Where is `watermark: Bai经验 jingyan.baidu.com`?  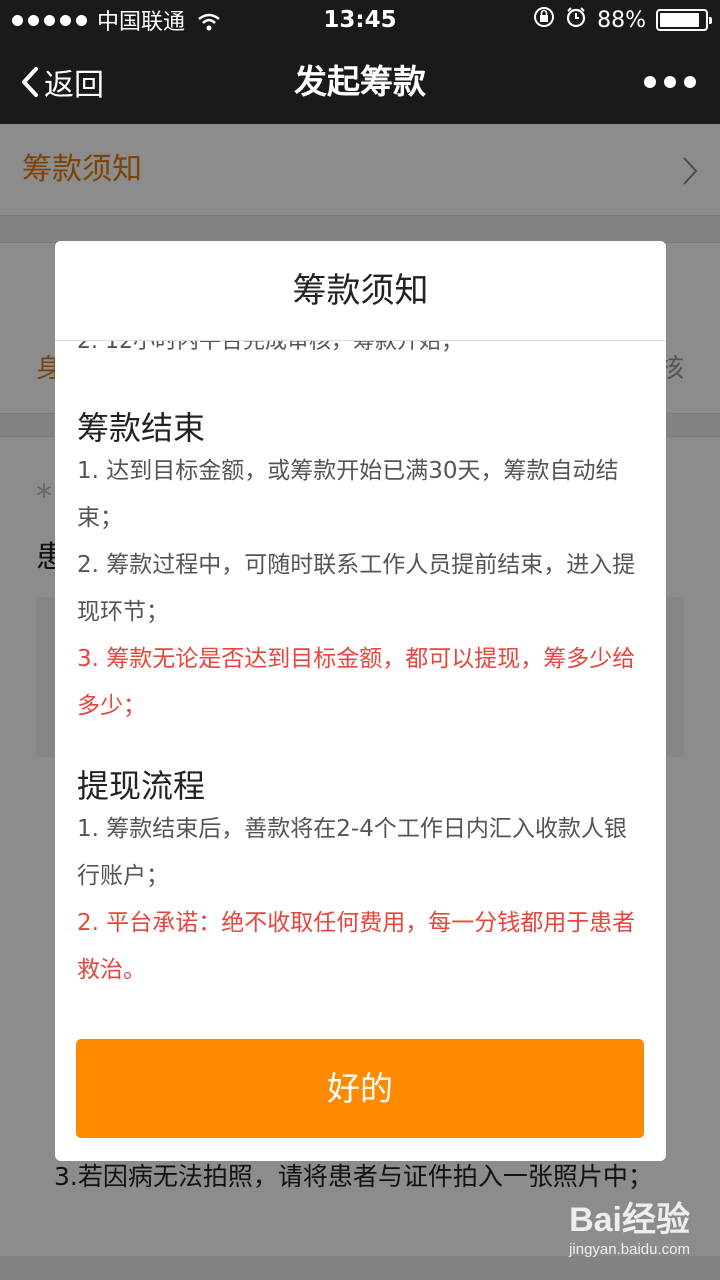
watermark: Bai经验 jingyan.baidu.com is located at coordinates (629, 1225).